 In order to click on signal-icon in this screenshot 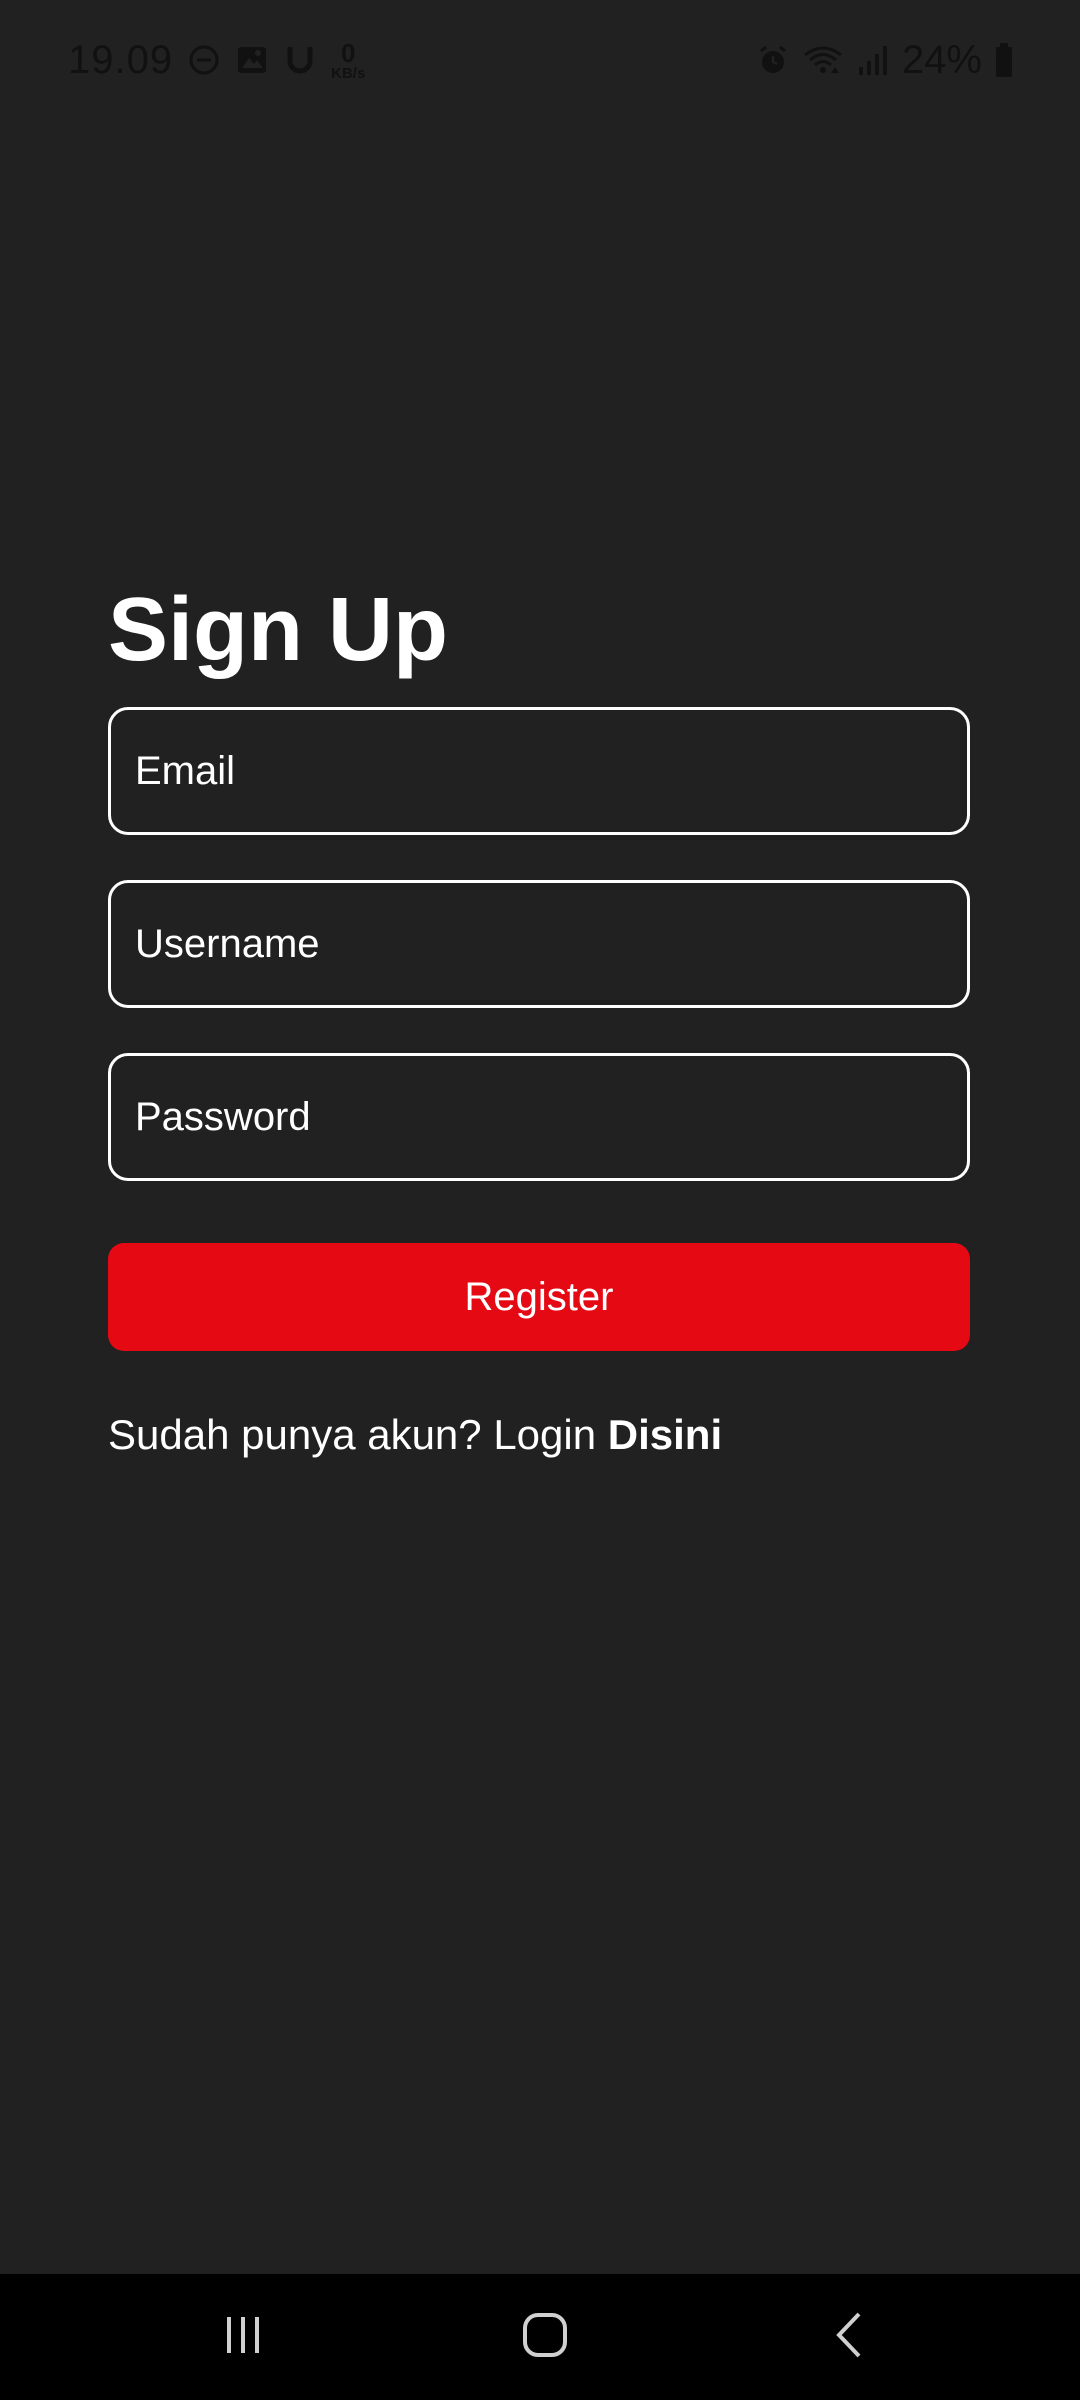, I will do `click(873, 60)`.